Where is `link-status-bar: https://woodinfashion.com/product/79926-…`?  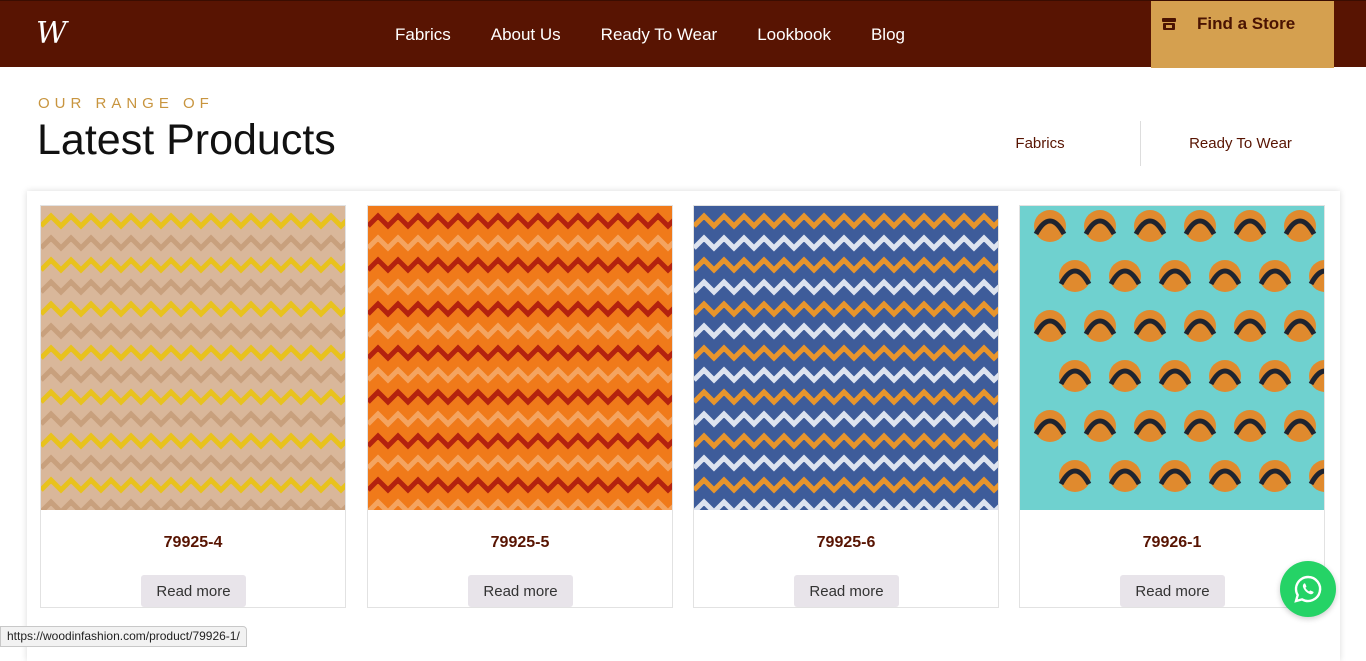 link-status-bar: https://woodinfashion.com/product/79926-… is located at coordinates (123, 636).